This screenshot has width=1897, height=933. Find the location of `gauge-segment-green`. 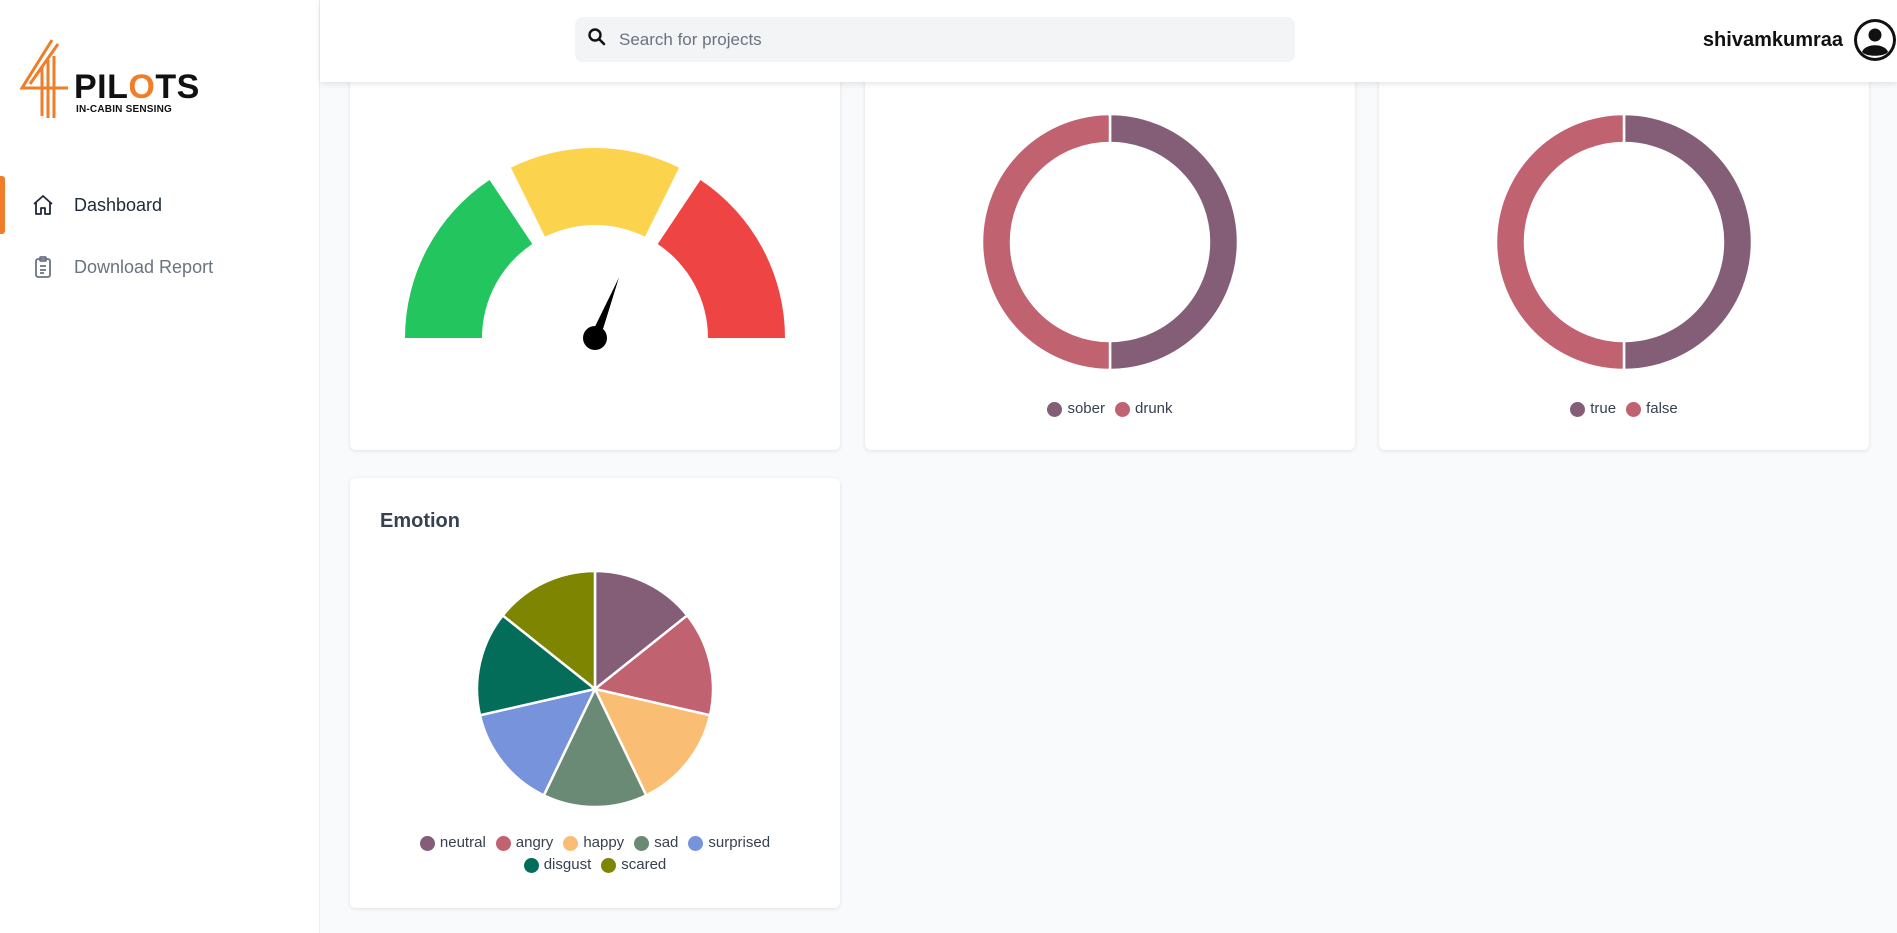

gauge-segment-green is located at coordinates (469, 258).